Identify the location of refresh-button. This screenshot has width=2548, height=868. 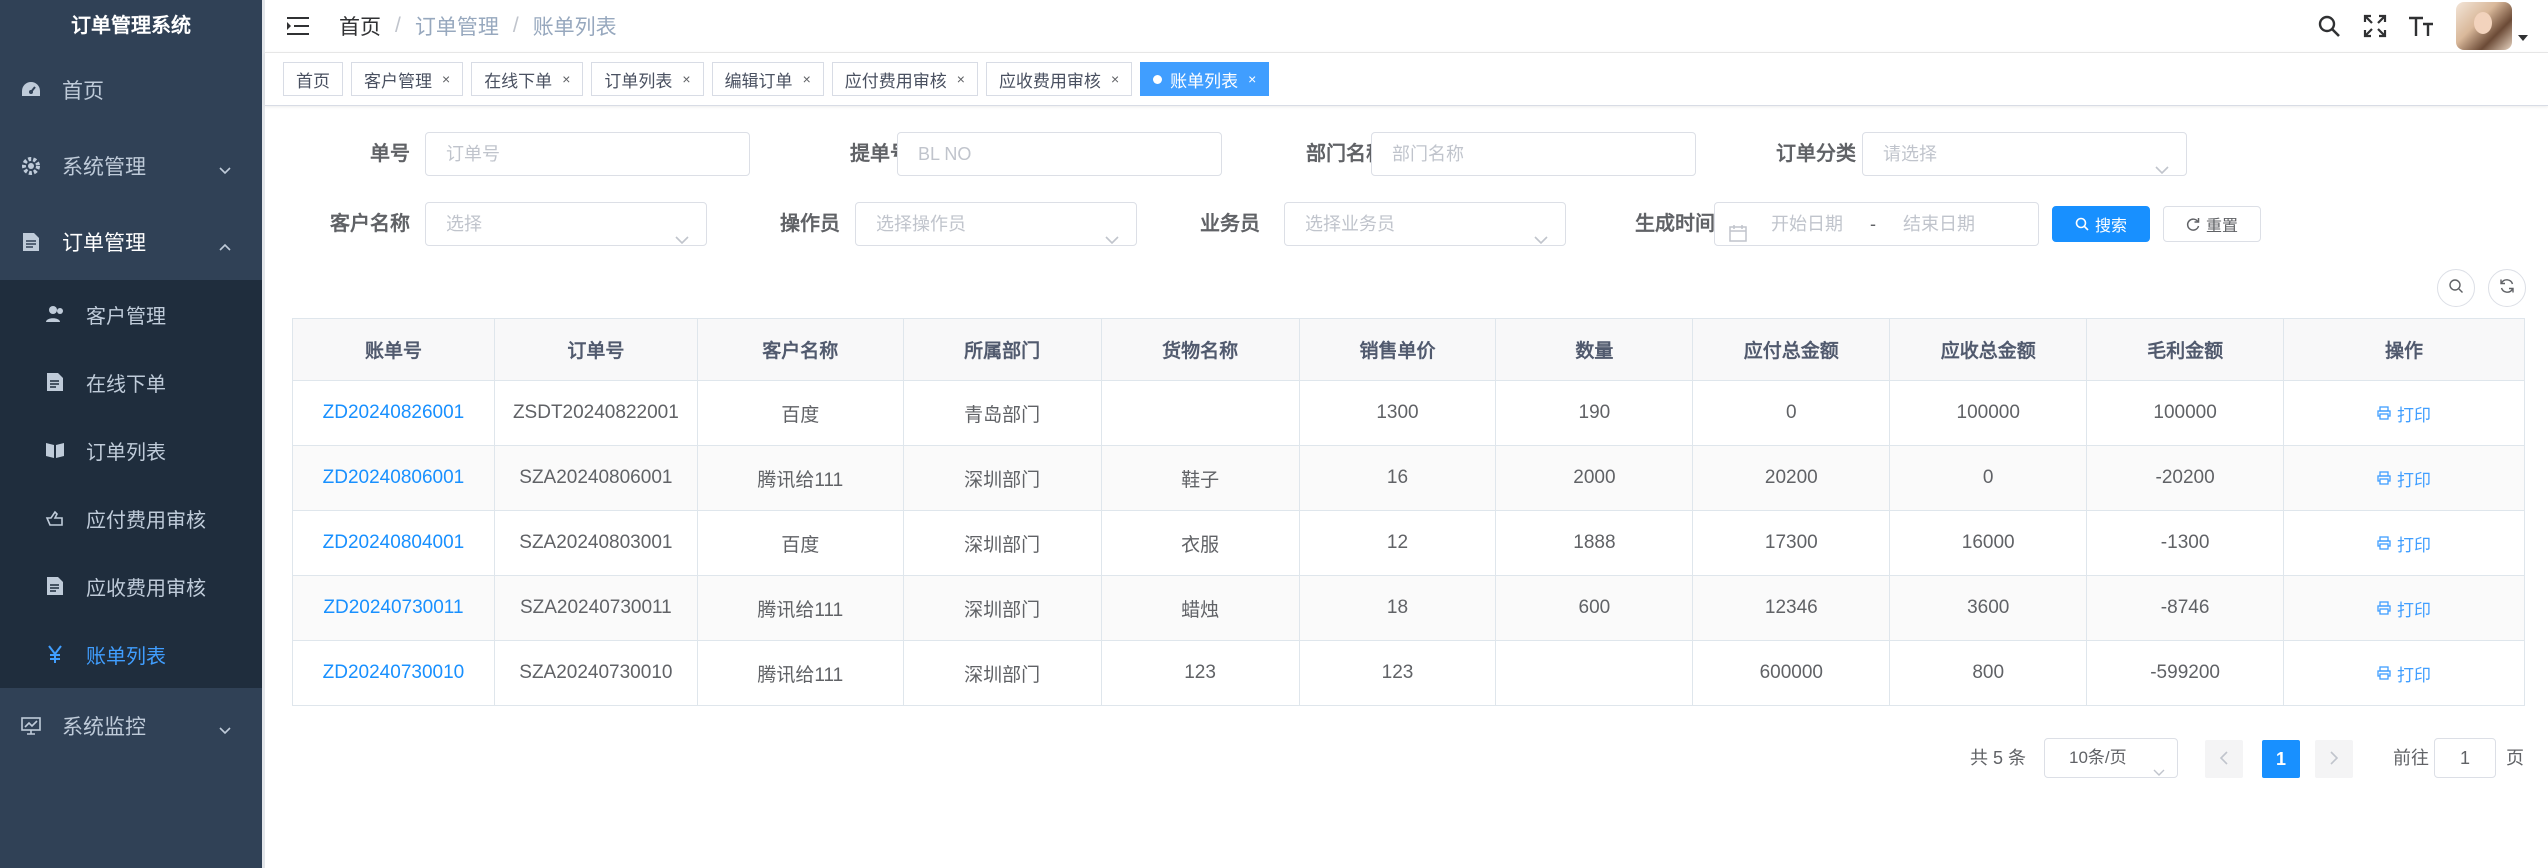
(2507, 288).